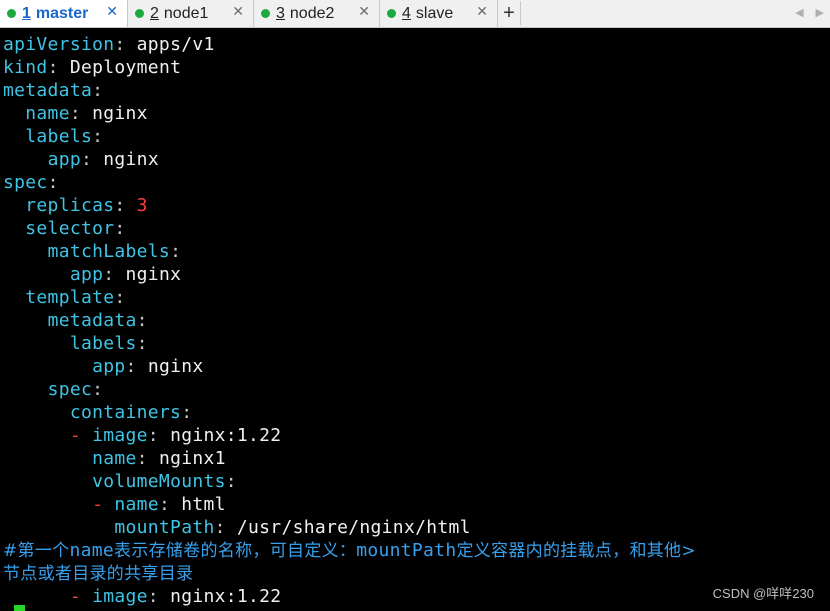 Image resolution: width=830 pixels, height=611 pixels. I want to click on comment-text: 定义容器内的挂载点，和其他>, so click(576, 551).